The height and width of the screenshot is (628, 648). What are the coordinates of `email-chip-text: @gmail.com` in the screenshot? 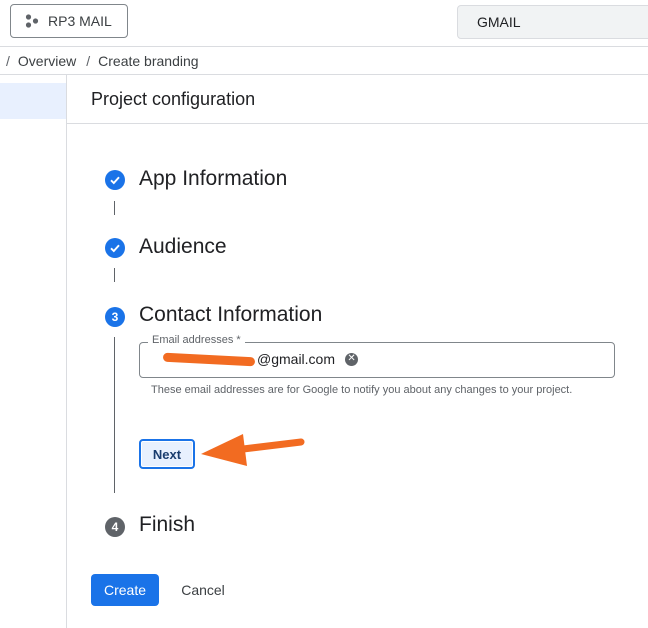 It's located at (296, 359).